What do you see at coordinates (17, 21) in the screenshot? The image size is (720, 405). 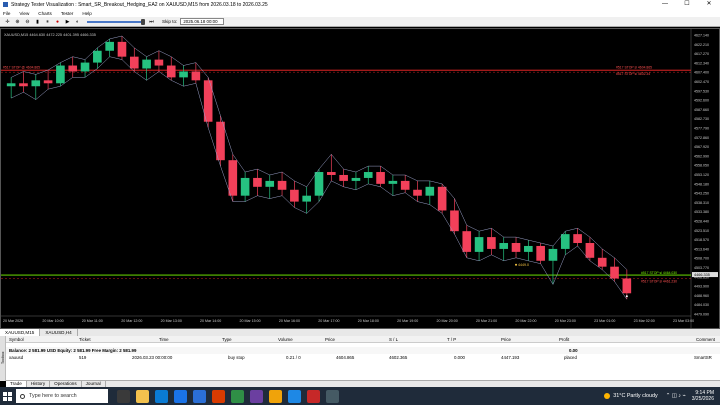 I see `zoom-in-icon: ⊕` at bounding box center [17, 21].